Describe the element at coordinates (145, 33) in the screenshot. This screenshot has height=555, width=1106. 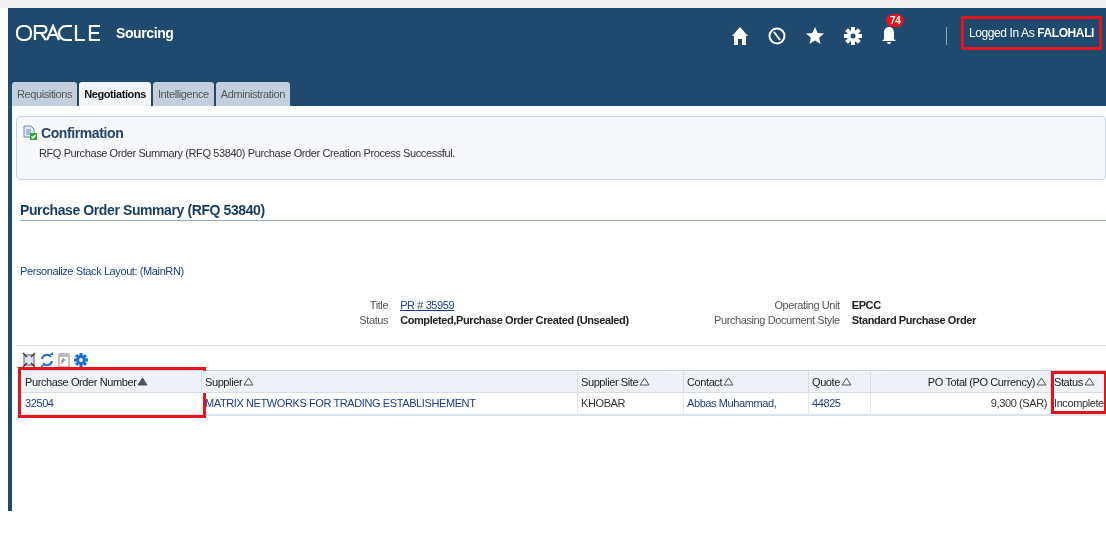
I see `product-name: Sourcing` at that location.